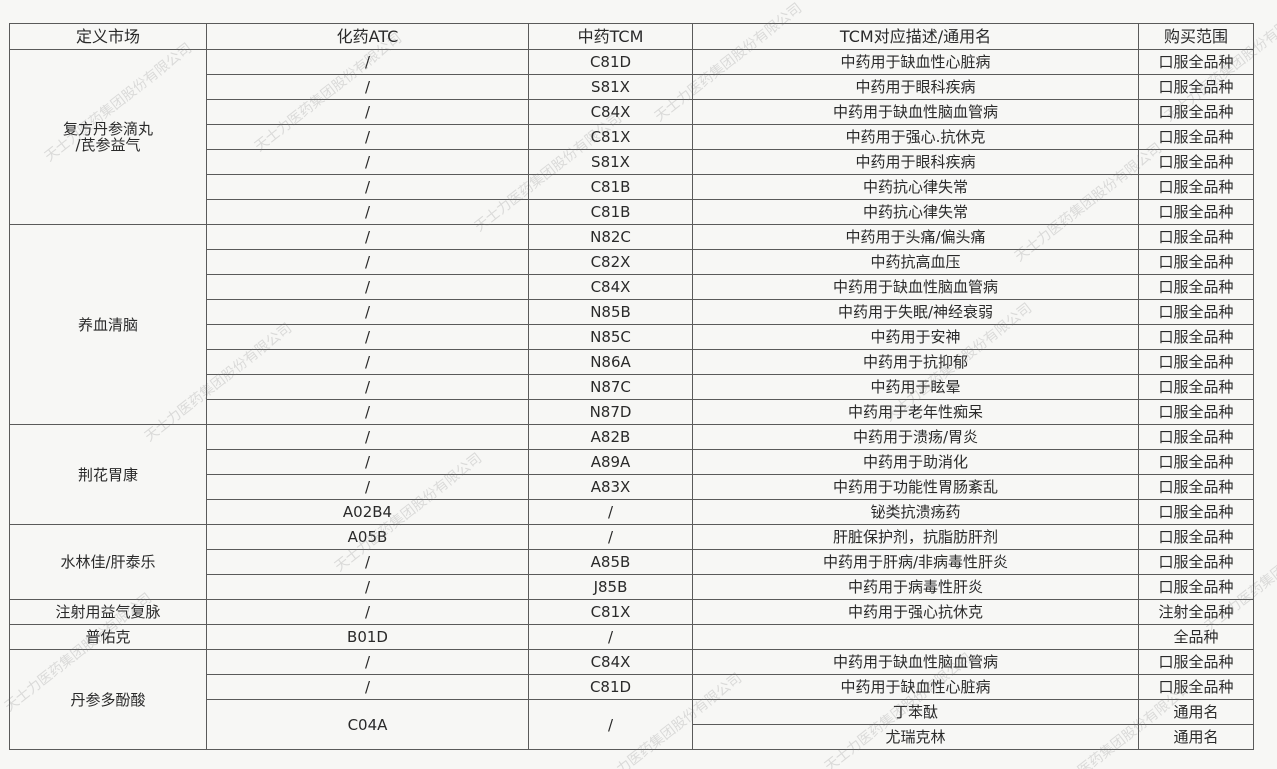 The width and height of the screenshot is (1277, 769). What do you see at coordinates (1196, 612) in the screenshot?
I see `purchase-scope-cell: 注射全品种` at bounding box center [1196, 612].